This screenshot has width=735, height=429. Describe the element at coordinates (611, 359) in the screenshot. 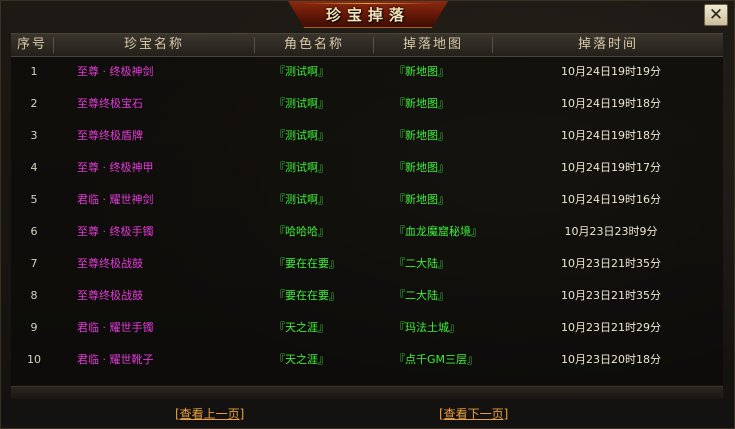

I see `row-drop-time: 10月23日20时18分` at that location.